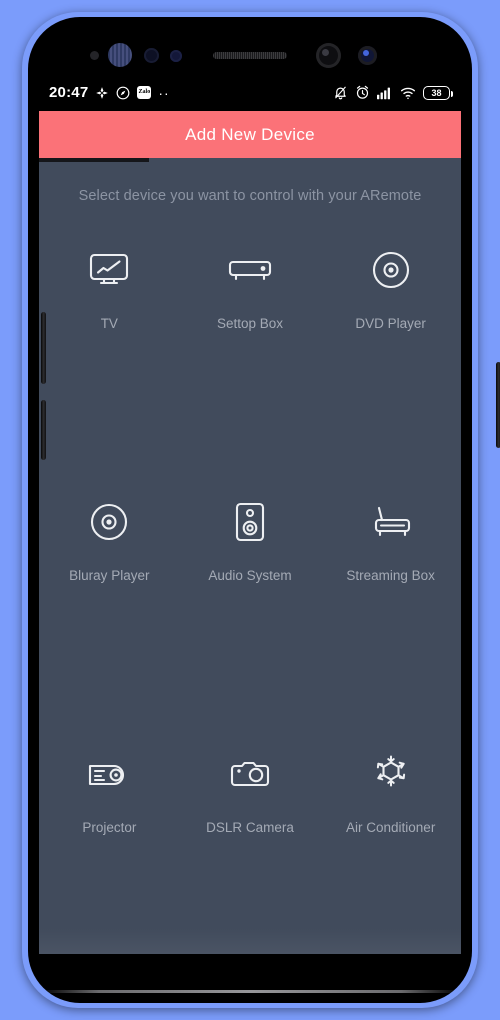 This screenshot has height=1020, width=500. I want to click on device-label: Projector, so click(109, 827).